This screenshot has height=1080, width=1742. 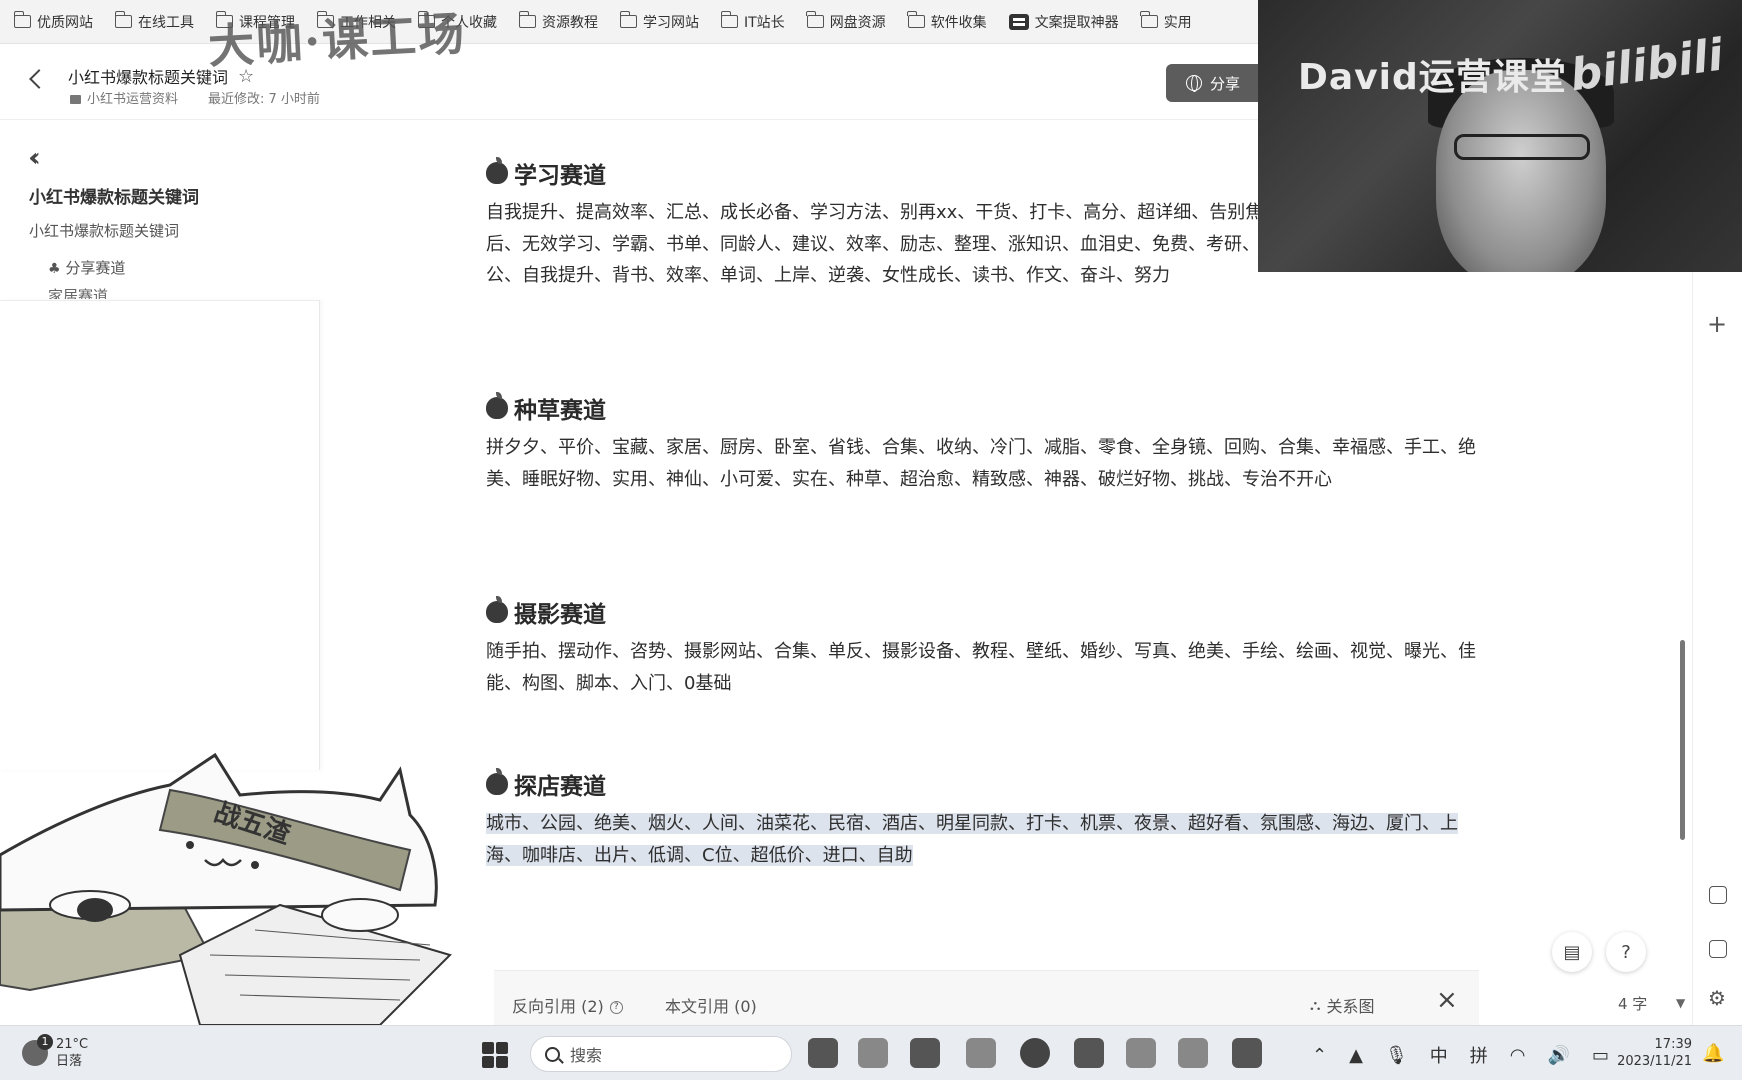 I want to click on webcam-overlay: David运营课堂 bilibili, so click(x=1500, y=136).